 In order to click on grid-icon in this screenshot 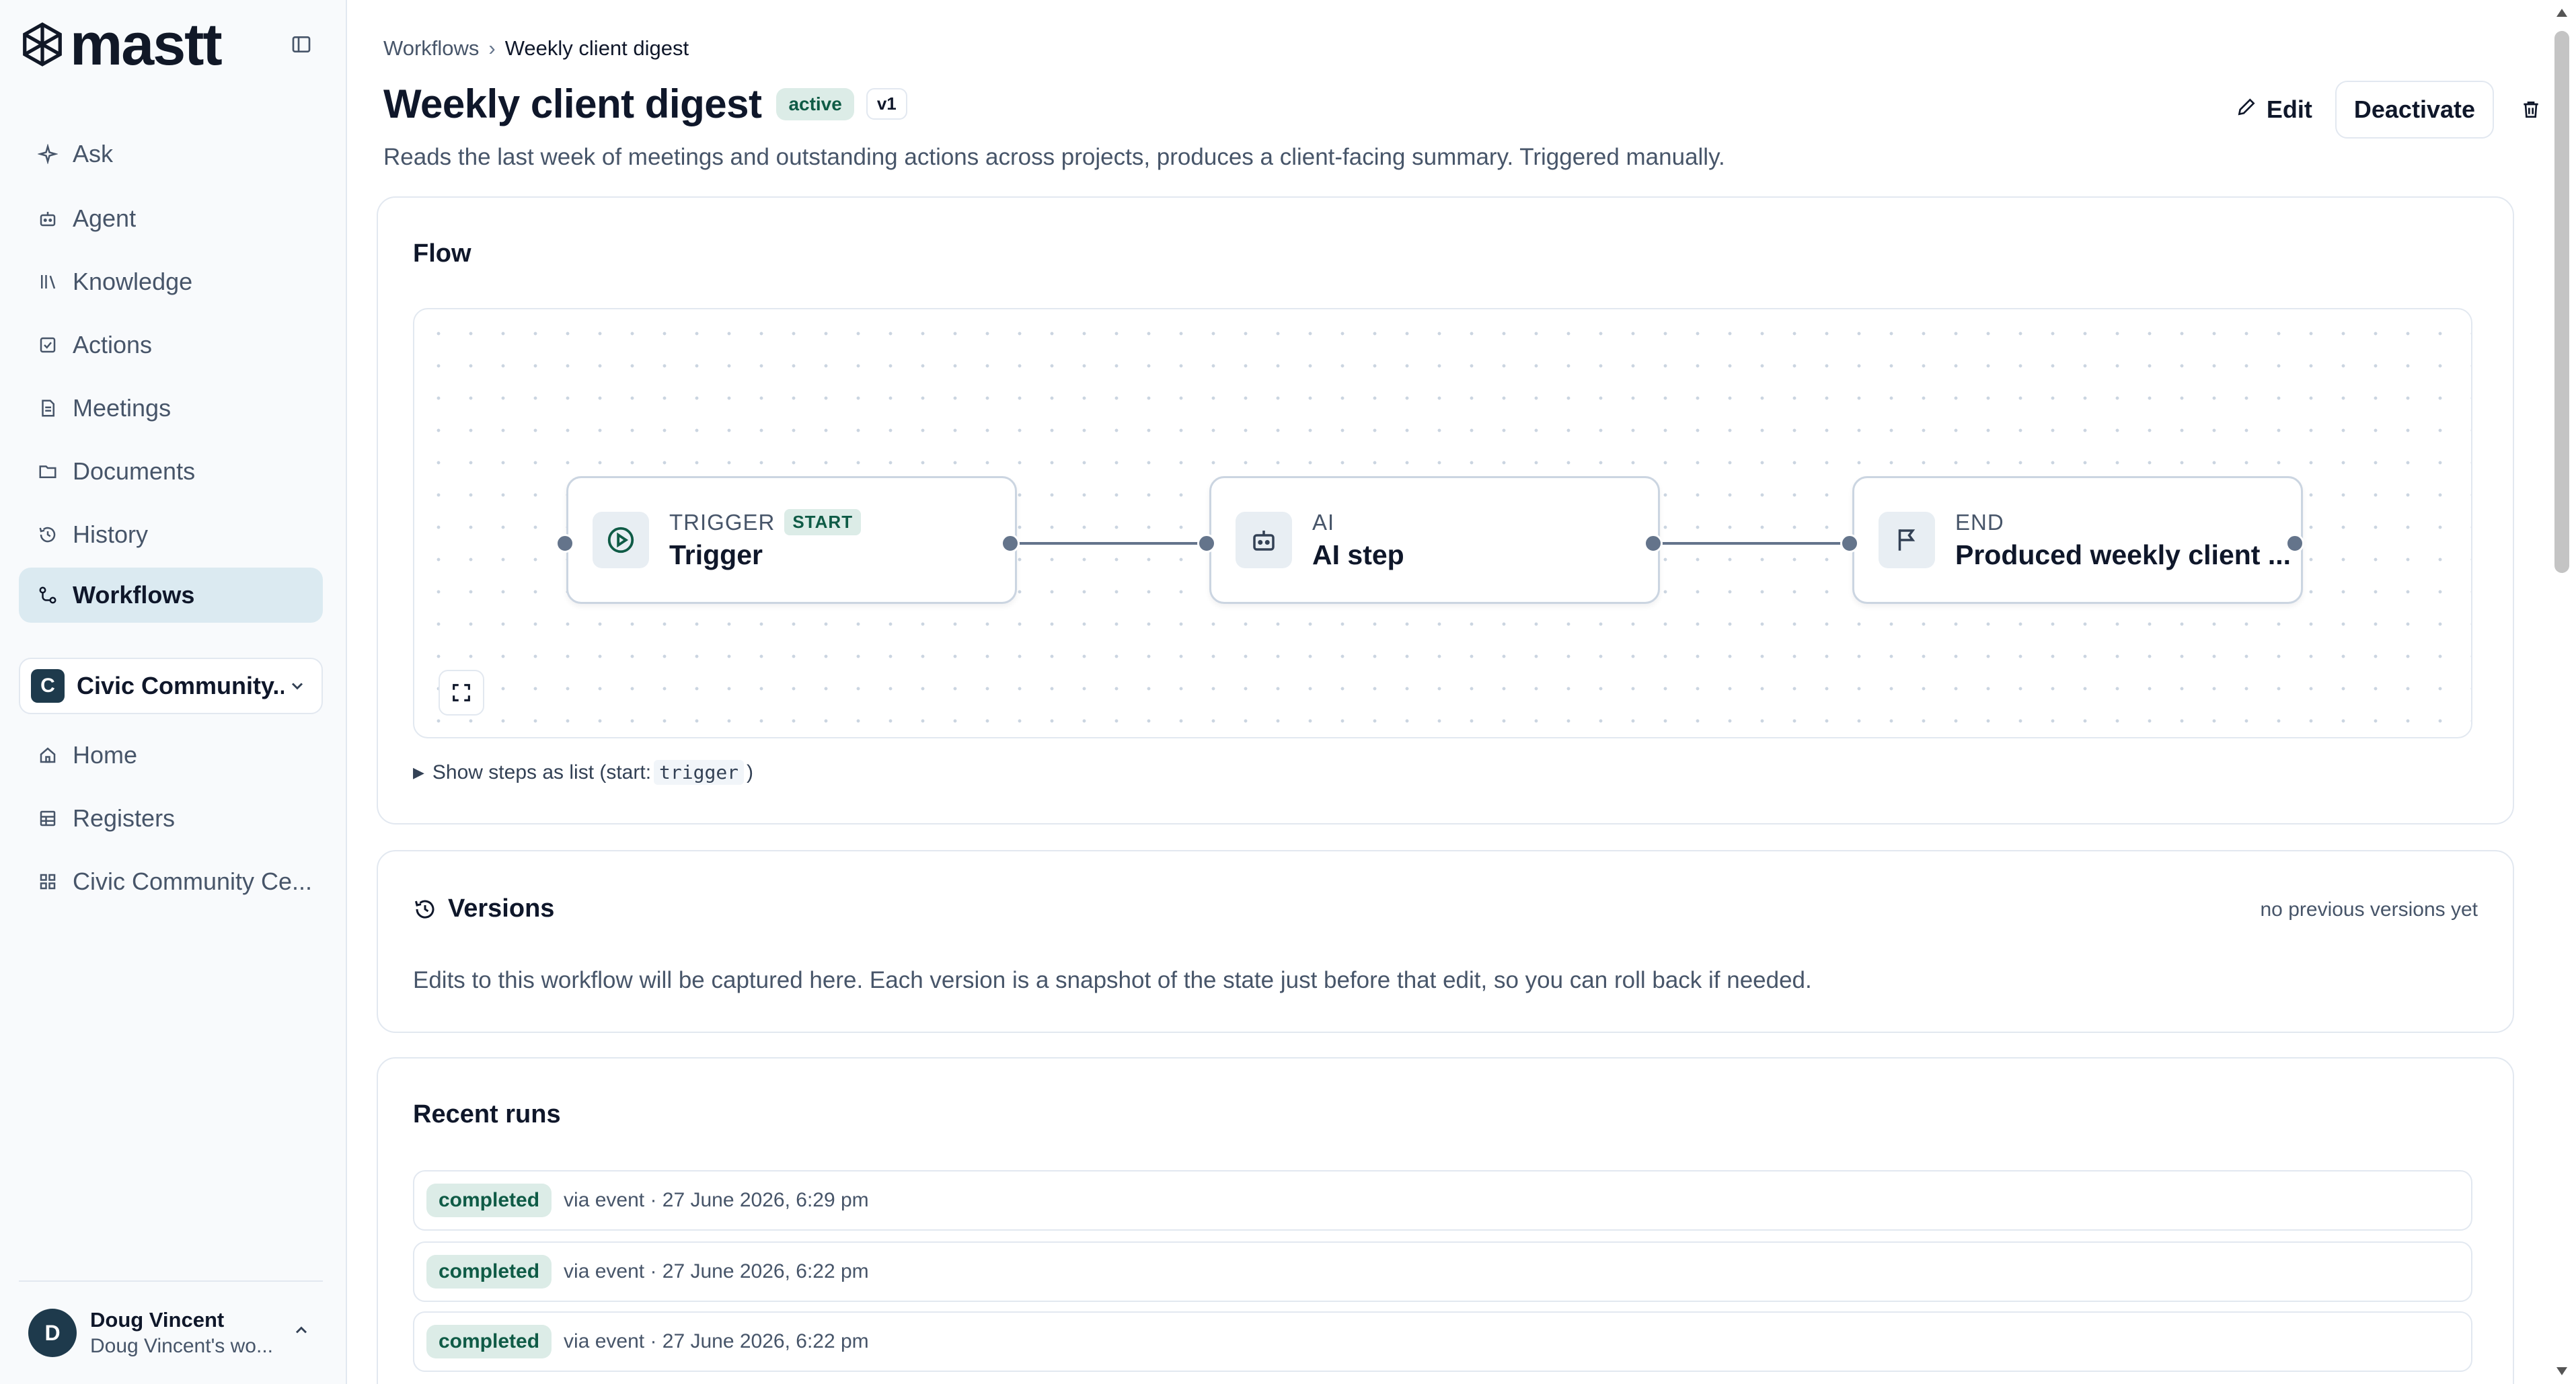, I will do `click(47, 881)`.